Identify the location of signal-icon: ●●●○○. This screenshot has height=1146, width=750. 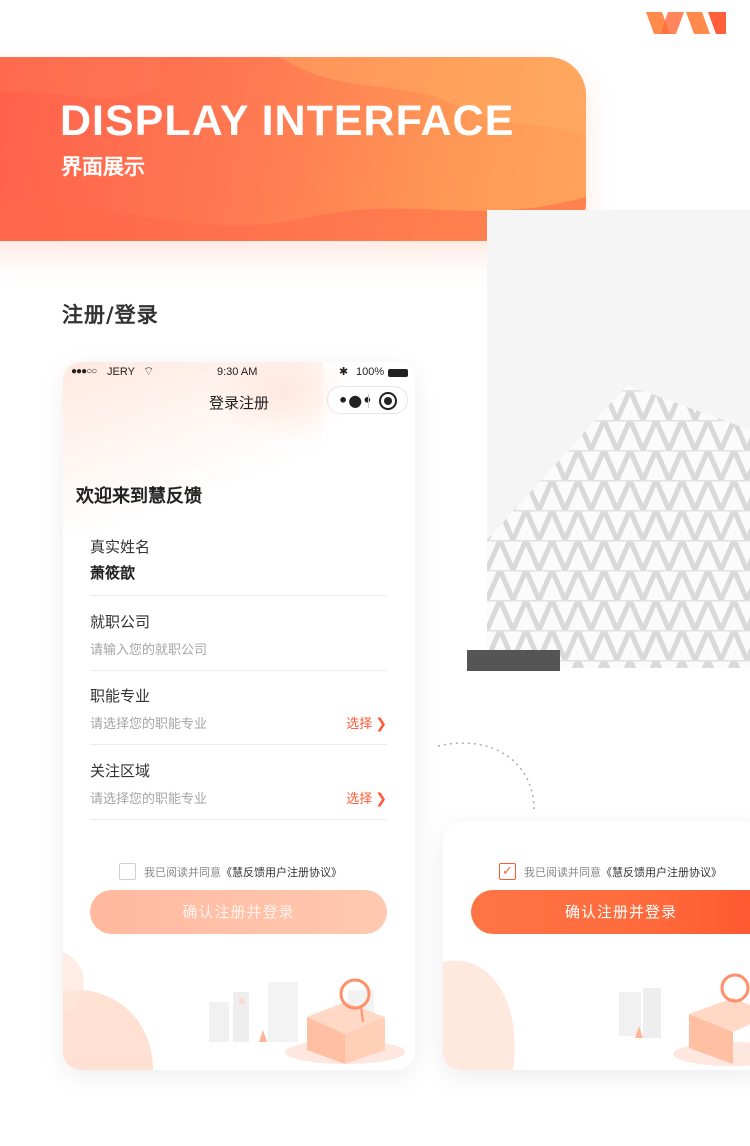
(84, 371).